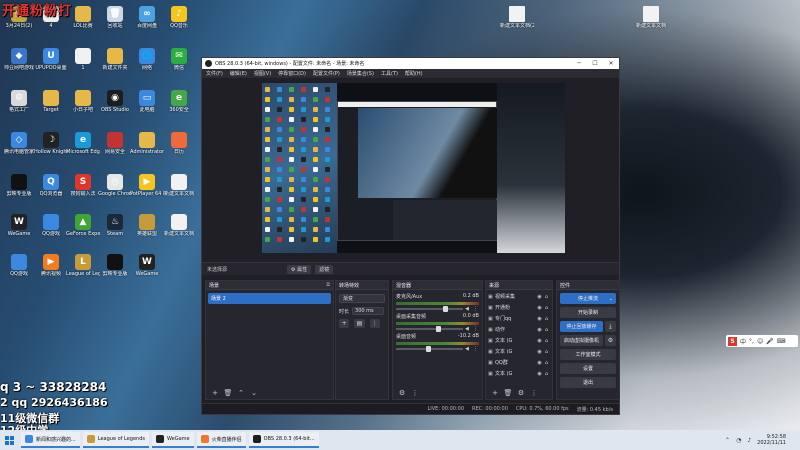  Describe the element at coordinates (221, 440) in the screenshot. I see `taskbar-app: 火柴直播伴侣` at that location.